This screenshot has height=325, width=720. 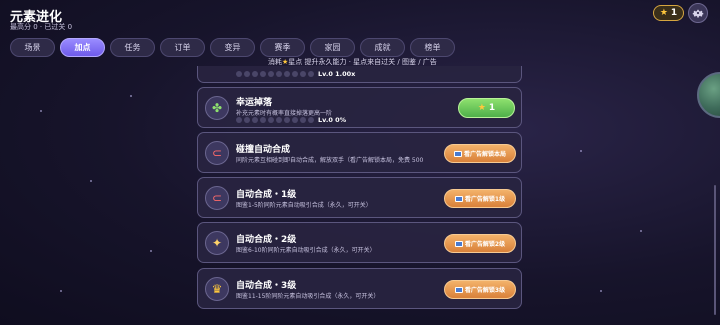 I want to click on scrollbar, so click(x=715, y=250).